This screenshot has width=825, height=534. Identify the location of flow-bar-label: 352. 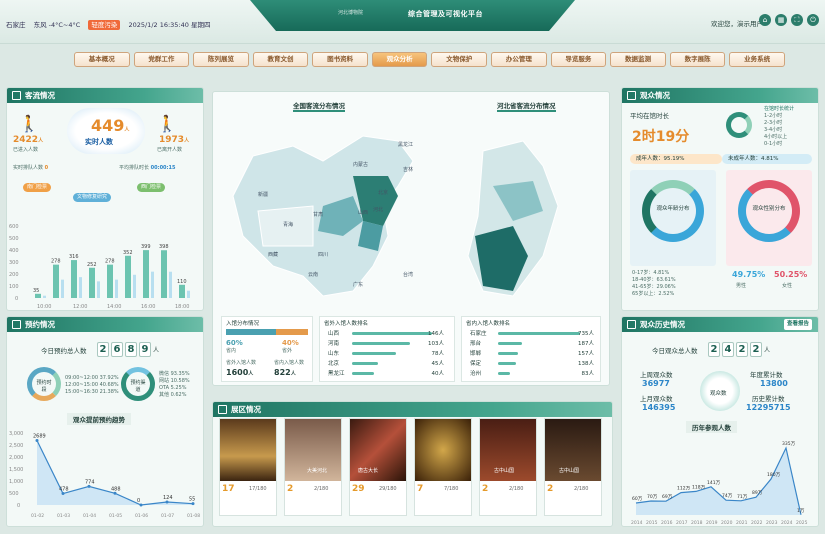
(128, 253).